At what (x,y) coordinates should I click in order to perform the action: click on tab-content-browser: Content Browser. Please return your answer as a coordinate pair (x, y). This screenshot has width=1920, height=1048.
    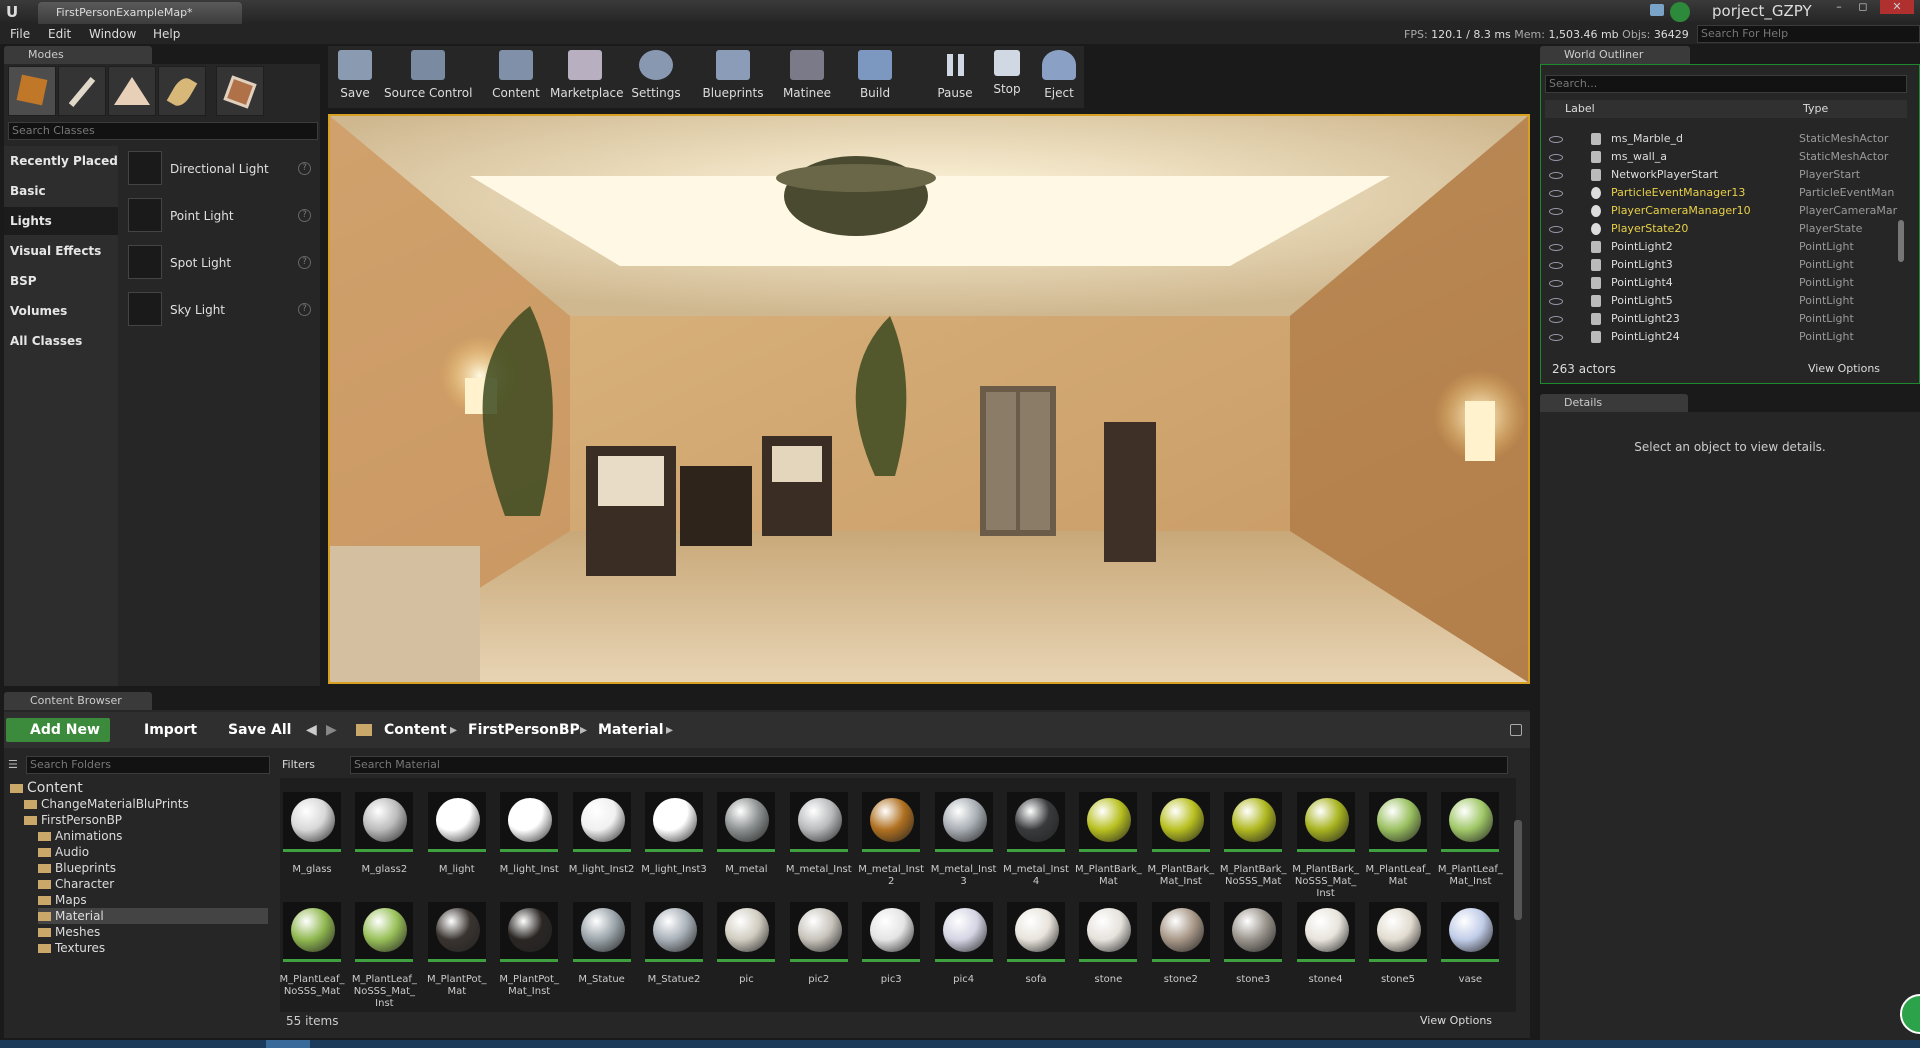
    Looking at the image, I should click on (78, 701).